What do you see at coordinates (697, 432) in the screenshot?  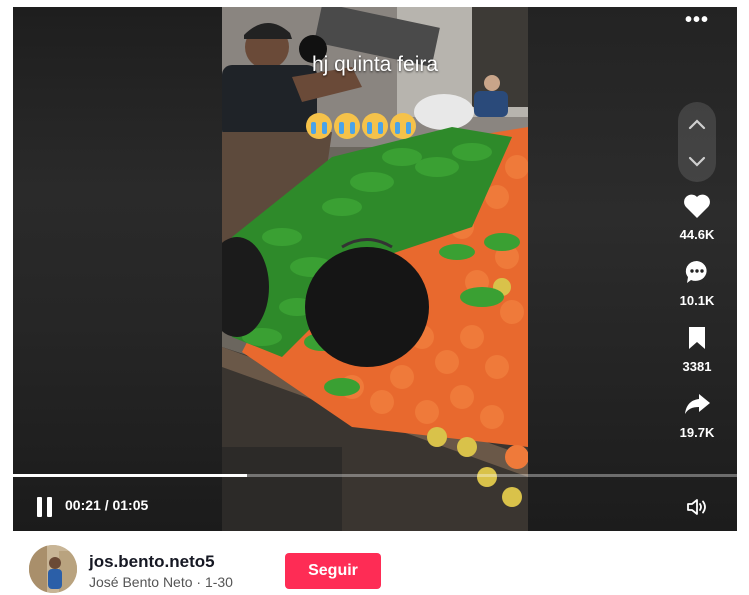 I see `share-count: 19.7K` at bounding box center [697, 432].